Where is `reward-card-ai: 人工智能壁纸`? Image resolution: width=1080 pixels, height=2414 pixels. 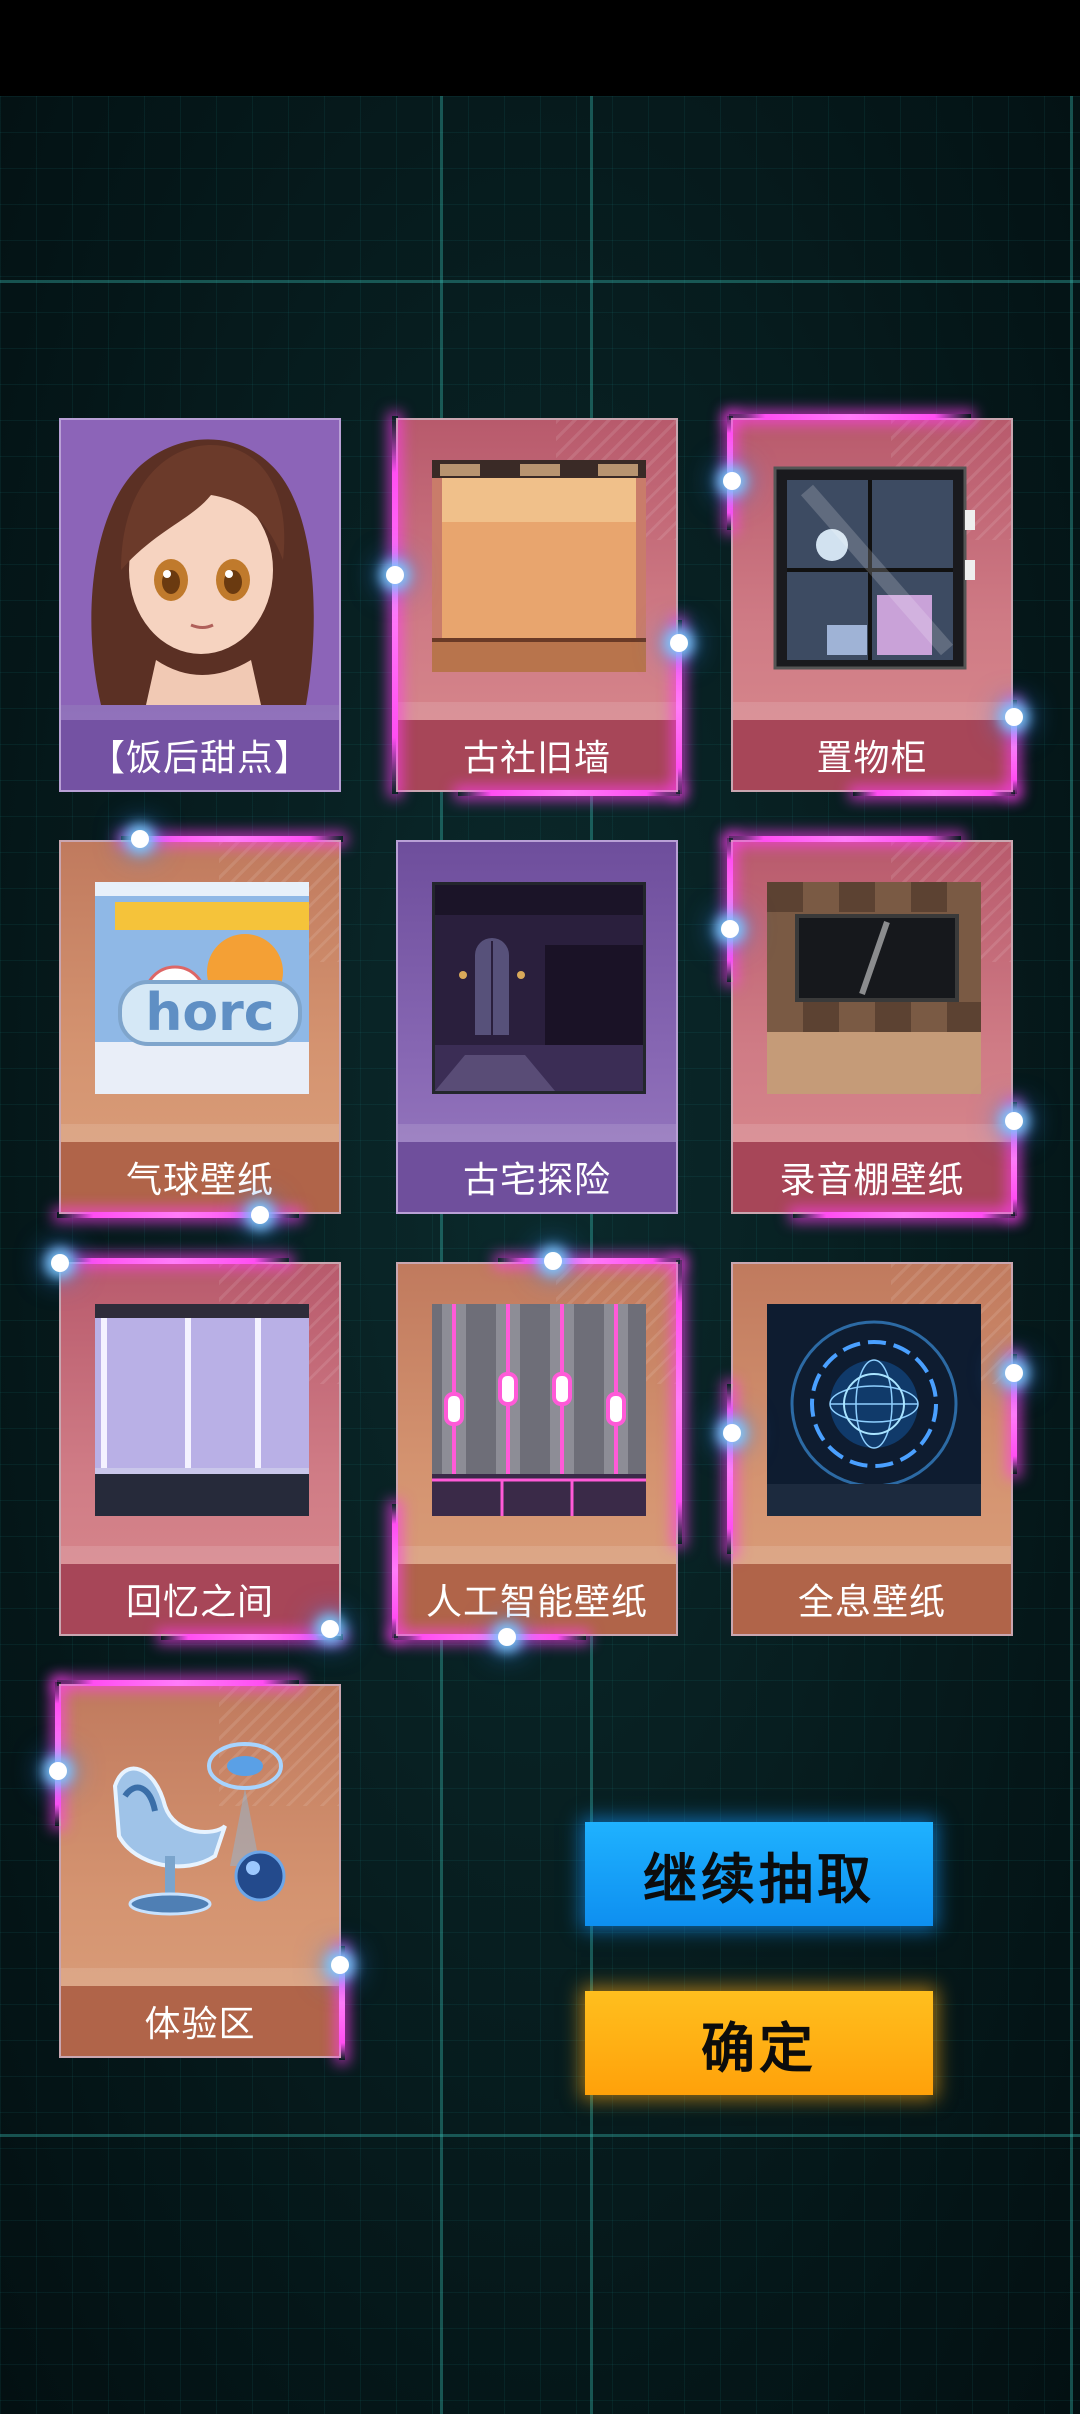
reward-card-ai: 人工智能壁纸 is located at coordinates (537, 1449).